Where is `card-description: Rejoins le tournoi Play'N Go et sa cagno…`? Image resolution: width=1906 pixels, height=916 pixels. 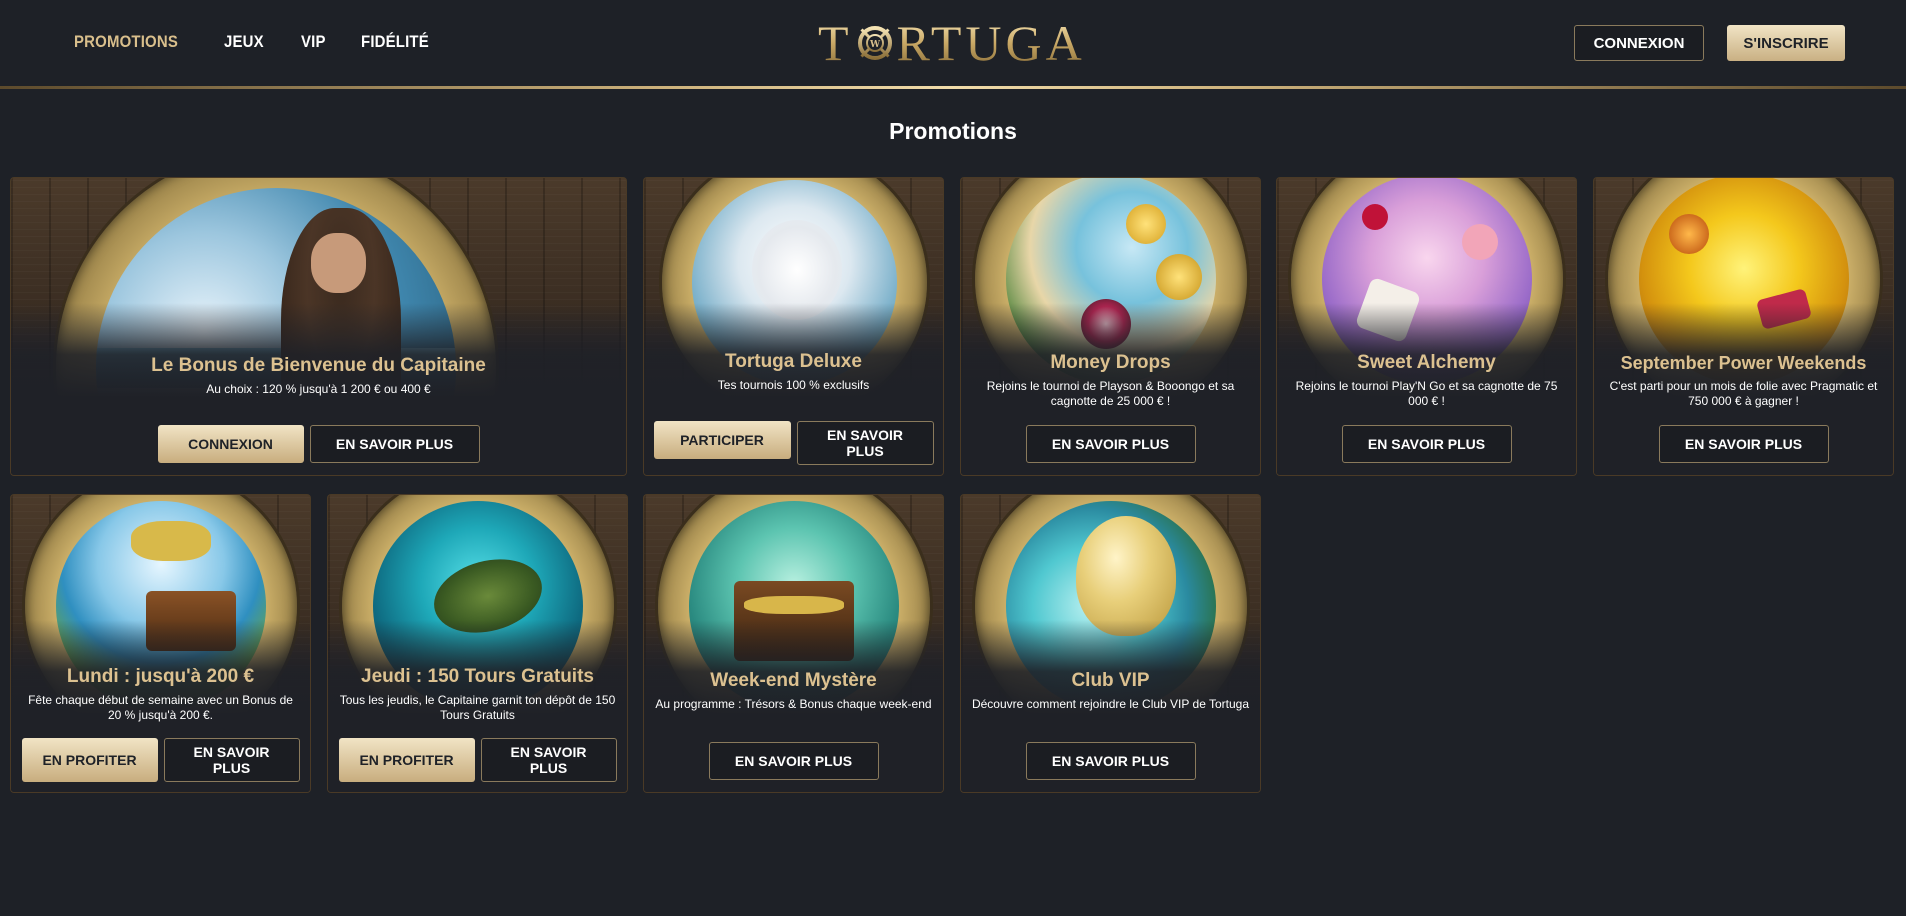
card-description: Rejoins le tournoi Play'N Go et sa cagno… is located at coordinates (1426, 393).